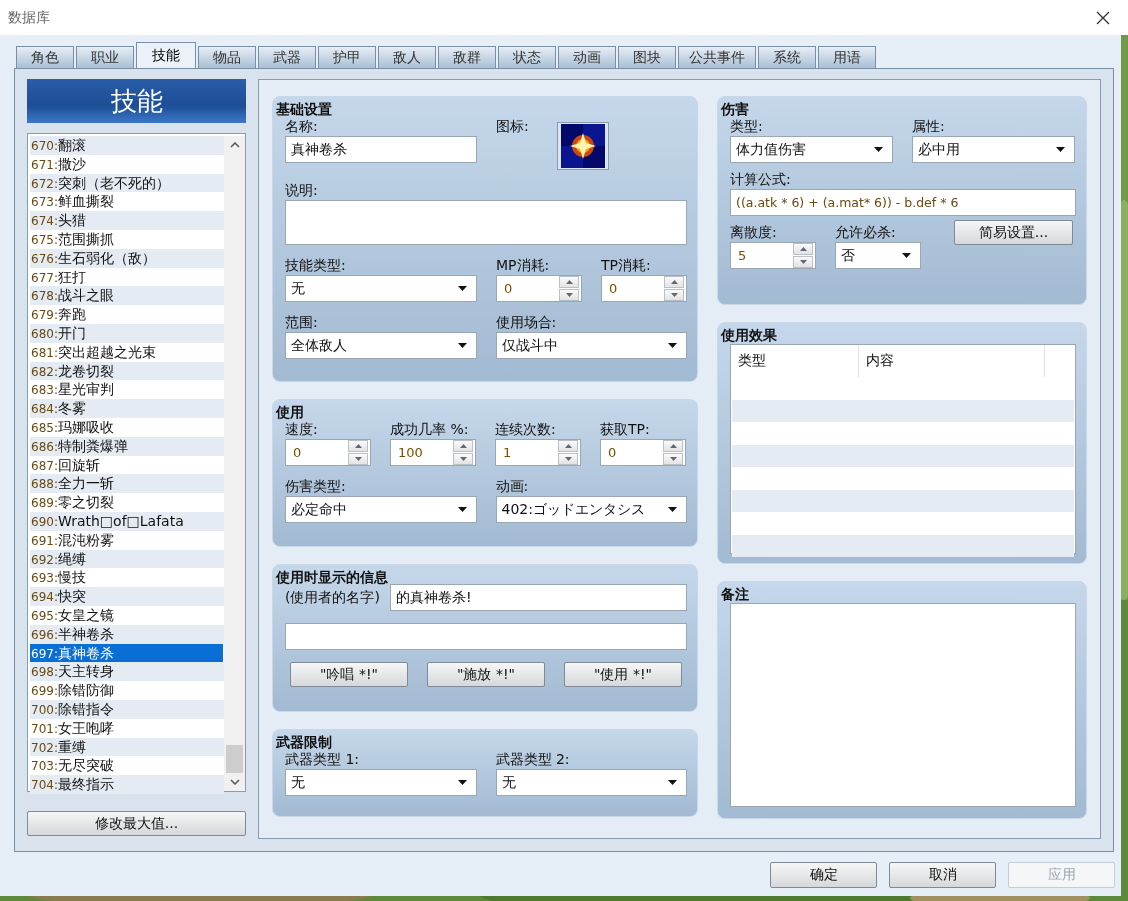 This screenshot has width=1128, height=901. What do you see at coordinates (127, 220) in the screenshot?
I see `list-item: 674:头猎` at bounding box center [127, 220].